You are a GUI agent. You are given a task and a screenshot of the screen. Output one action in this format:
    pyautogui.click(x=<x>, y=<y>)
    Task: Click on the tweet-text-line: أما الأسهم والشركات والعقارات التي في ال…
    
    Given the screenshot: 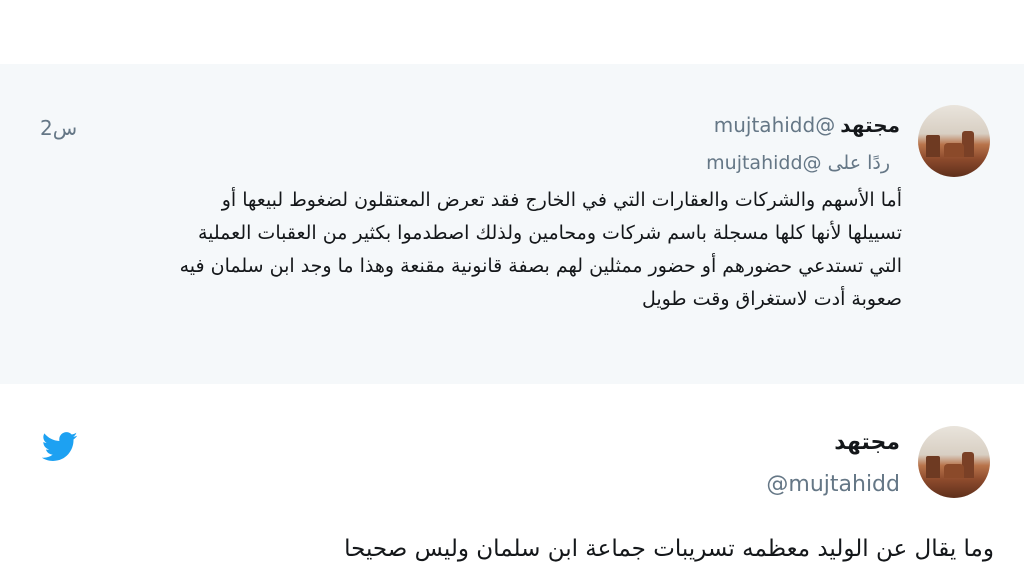 What is the action you would take?
    pyautogui.click(x=561, y=200)
    